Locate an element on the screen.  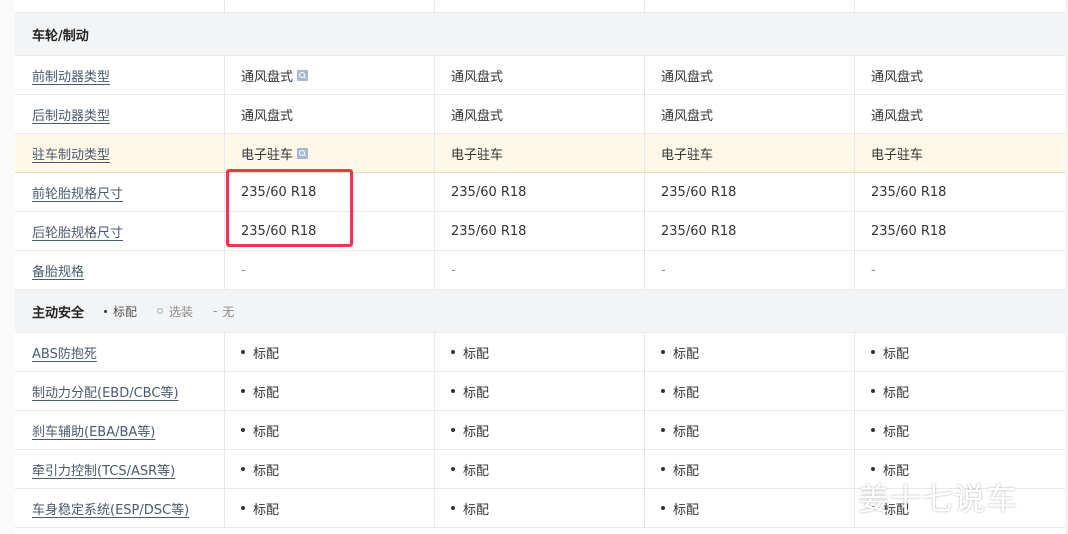
spec-label-link: 备胎规格 is located at coordinates (58, 270).